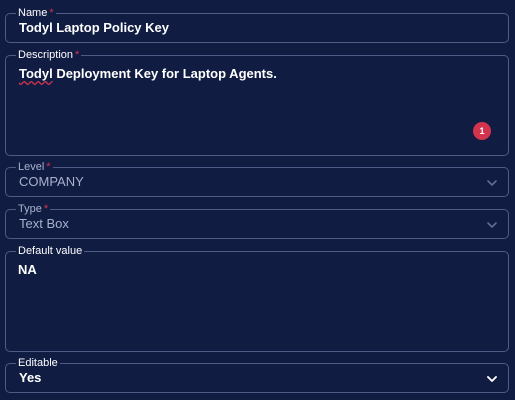 The image size is (515, 400). I want to click on name-field: Name * Todyl Laptop Policy Key, so click(257, 25).